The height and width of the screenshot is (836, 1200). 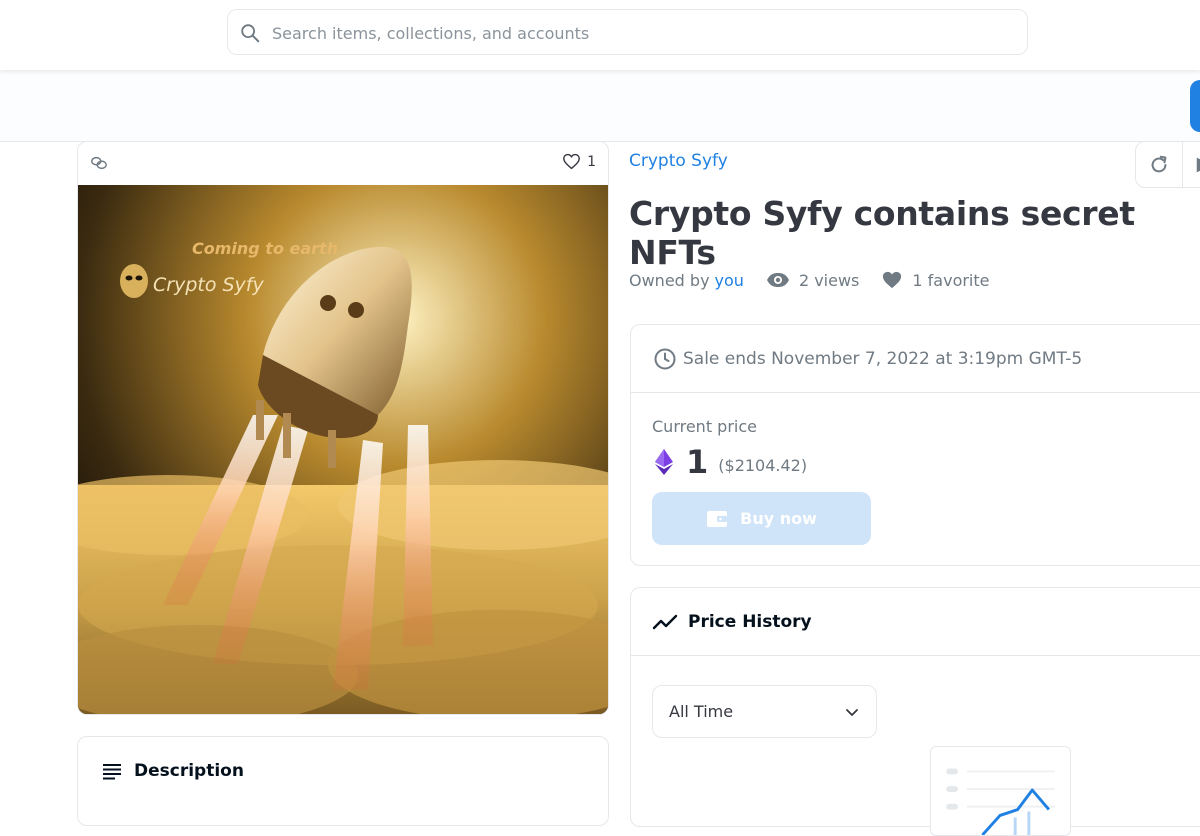 I want to click on artwork-caption: Coming to earth, so click(x=265, y=248).